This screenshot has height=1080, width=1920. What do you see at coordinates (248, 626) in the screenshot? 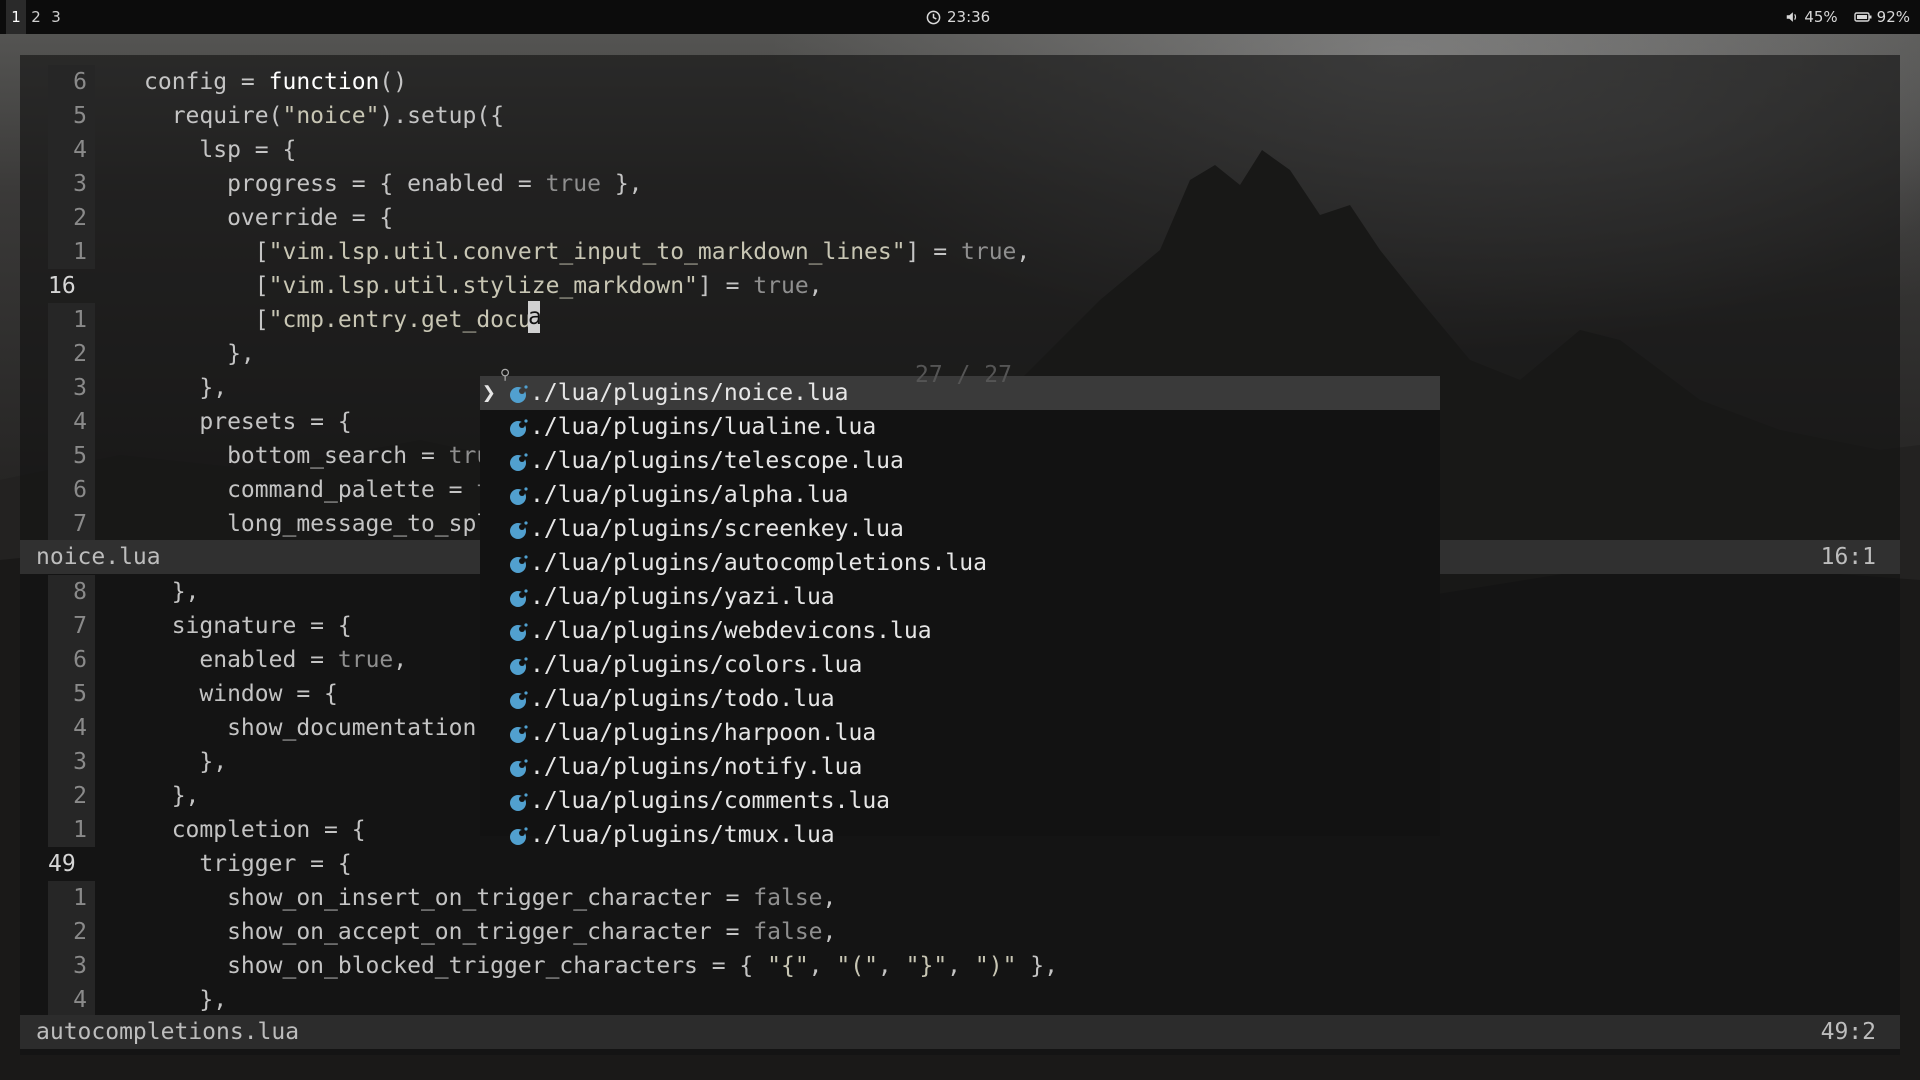
I see `code-text: signature = {` at bounding box center [248, 626].